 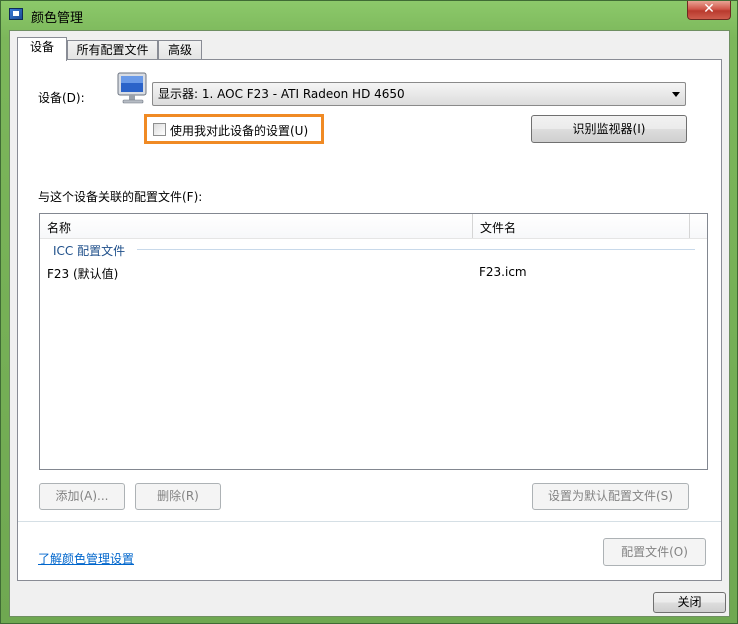 What do you see at coordinates (419, 94) in the screenshot?
I see `device-select: 显示器: 1. AOC F23 - ATI Radeon HD 4650` at bounding box center [419, 94].